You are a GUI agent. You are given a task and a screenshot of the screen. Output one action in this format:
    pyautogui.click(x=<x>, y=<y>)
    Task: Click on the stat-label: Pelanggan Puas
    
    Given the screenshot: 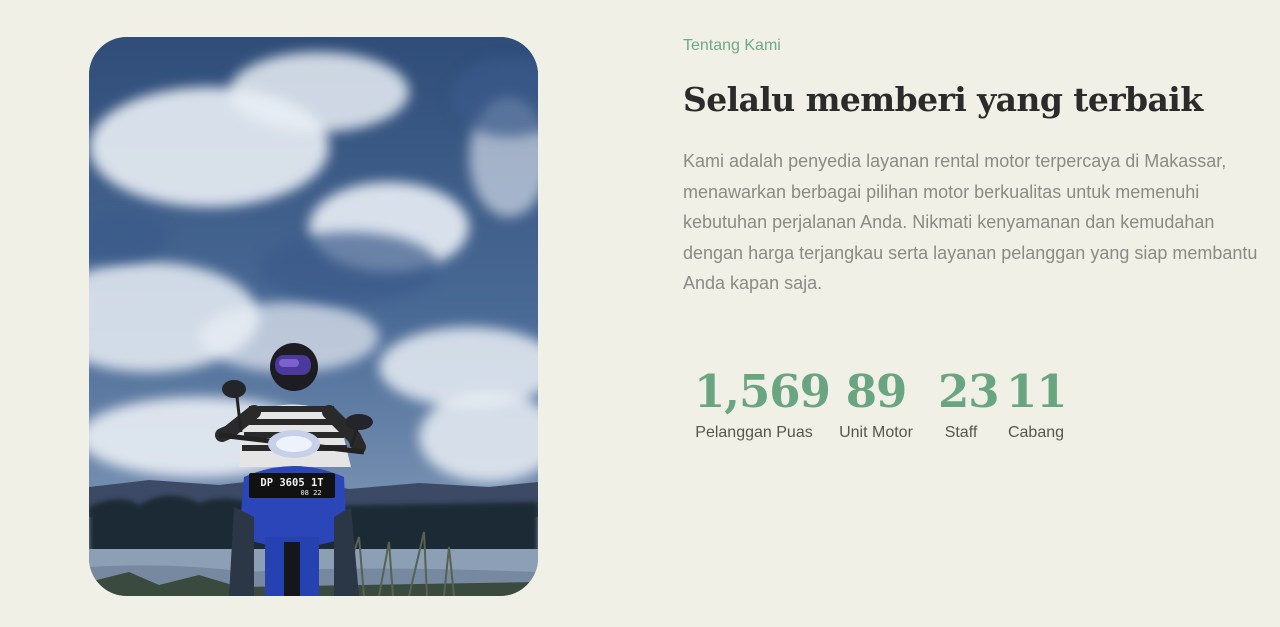 What is the action you would take?
    pyautogui.click(x=754, y=432)
    